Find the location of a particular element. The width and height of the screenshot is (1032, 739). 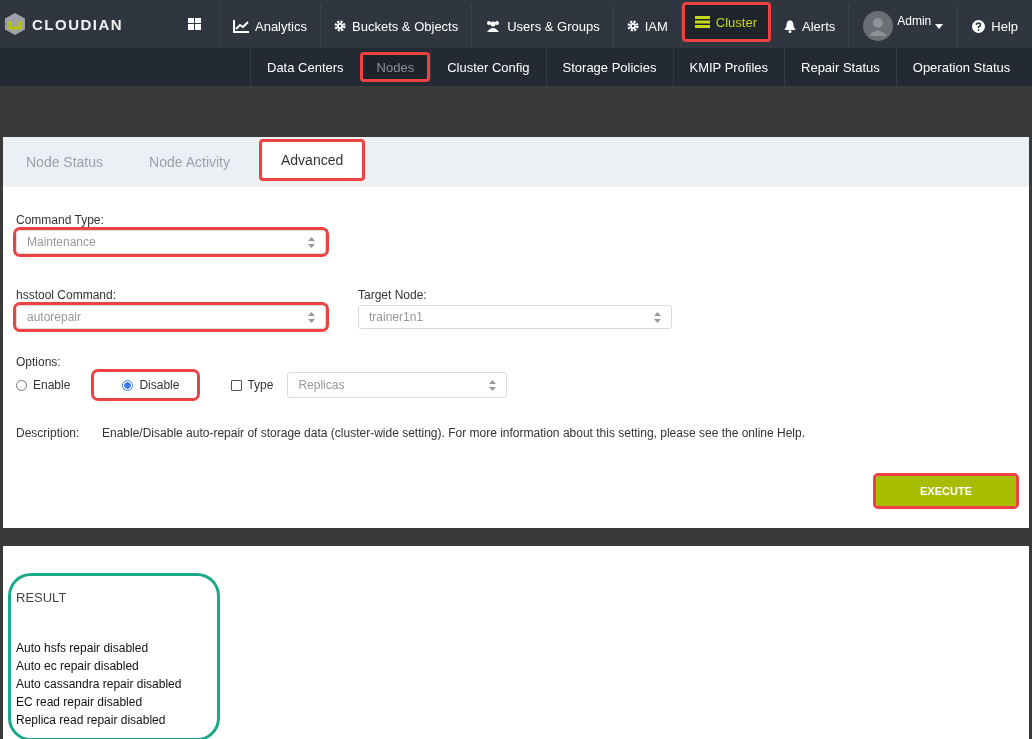

radio-button is located at coordinates (128, 385).